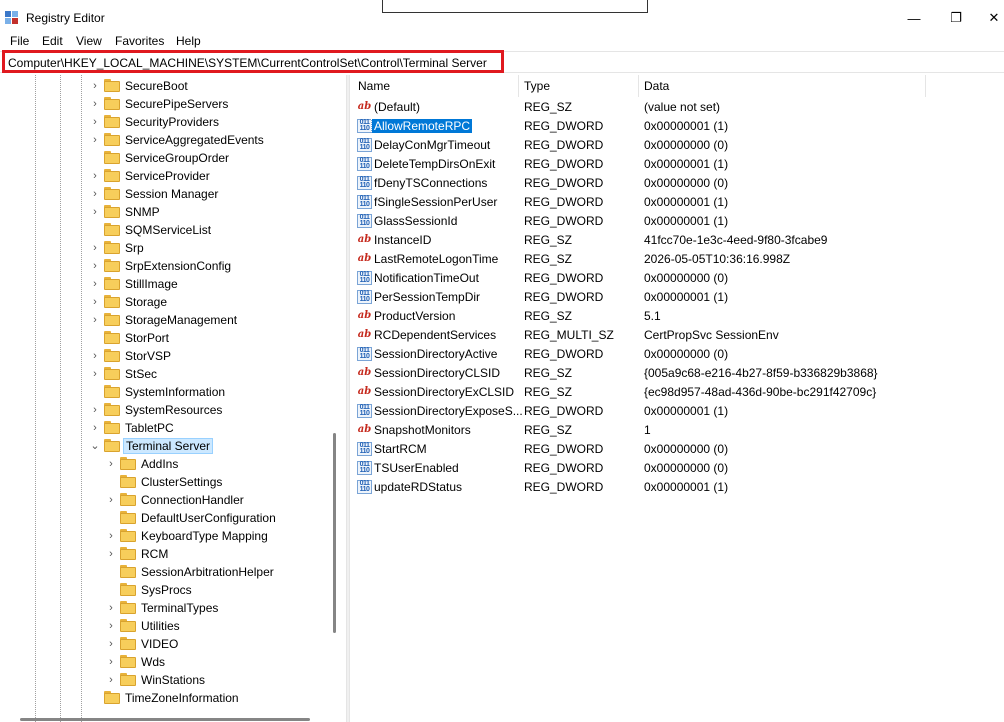 This screenshot has height=722, width=1004. What do you see at coordinates (435, 202) in the screenshot?
I see `value-name: fSingleSessionPerUser` at bounding box center [435, 202].